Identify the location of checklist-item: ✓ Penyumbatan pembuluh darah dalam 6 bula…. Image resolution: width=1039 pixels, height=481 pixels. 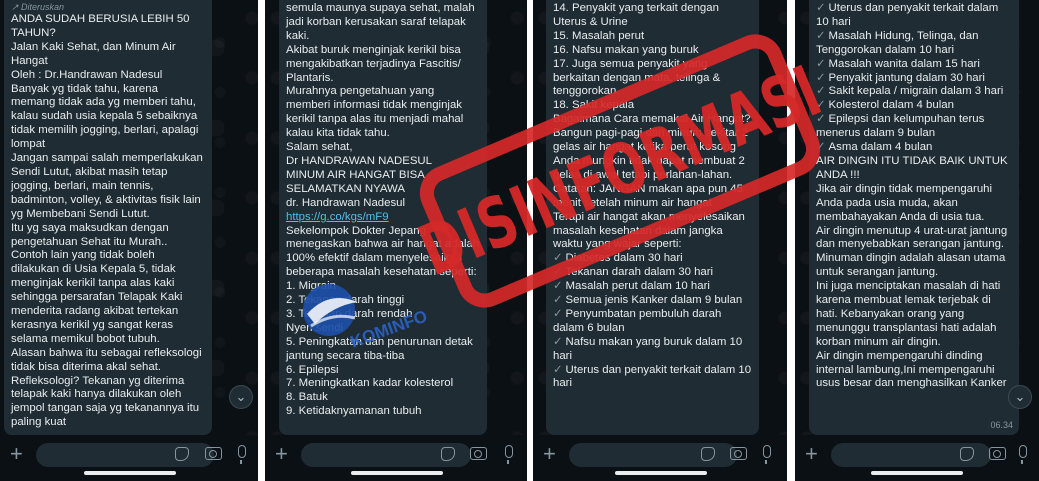
(637, 320).